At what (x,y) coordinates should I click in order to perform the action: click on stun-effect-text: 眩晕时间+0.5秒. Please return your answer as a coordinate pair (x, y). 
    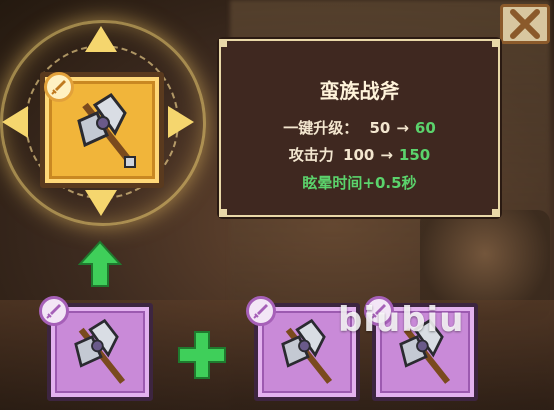
    Looking at the image, I should click on (359, 183).